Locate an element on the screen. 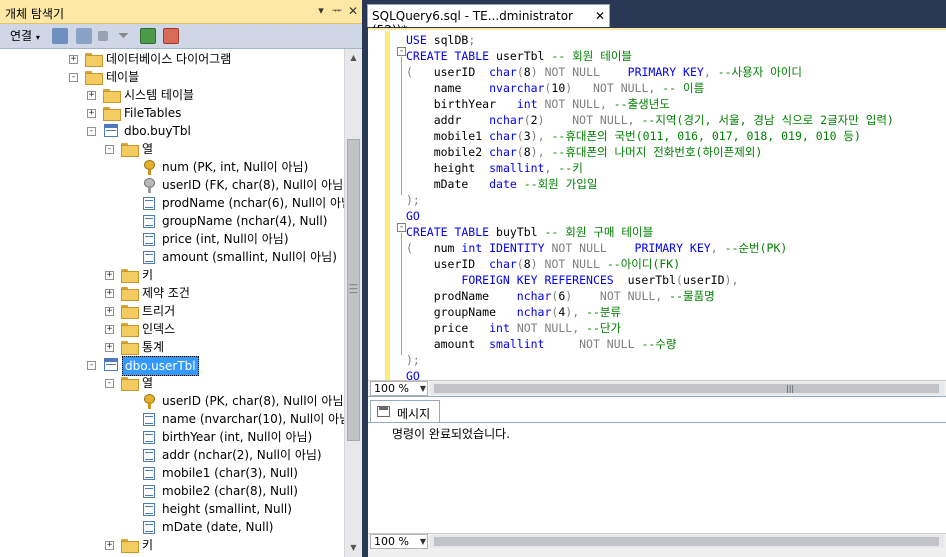 This screenshot has height=557, width=946. scrollbar-thumb: ||| is located at coordinates (686, 388).